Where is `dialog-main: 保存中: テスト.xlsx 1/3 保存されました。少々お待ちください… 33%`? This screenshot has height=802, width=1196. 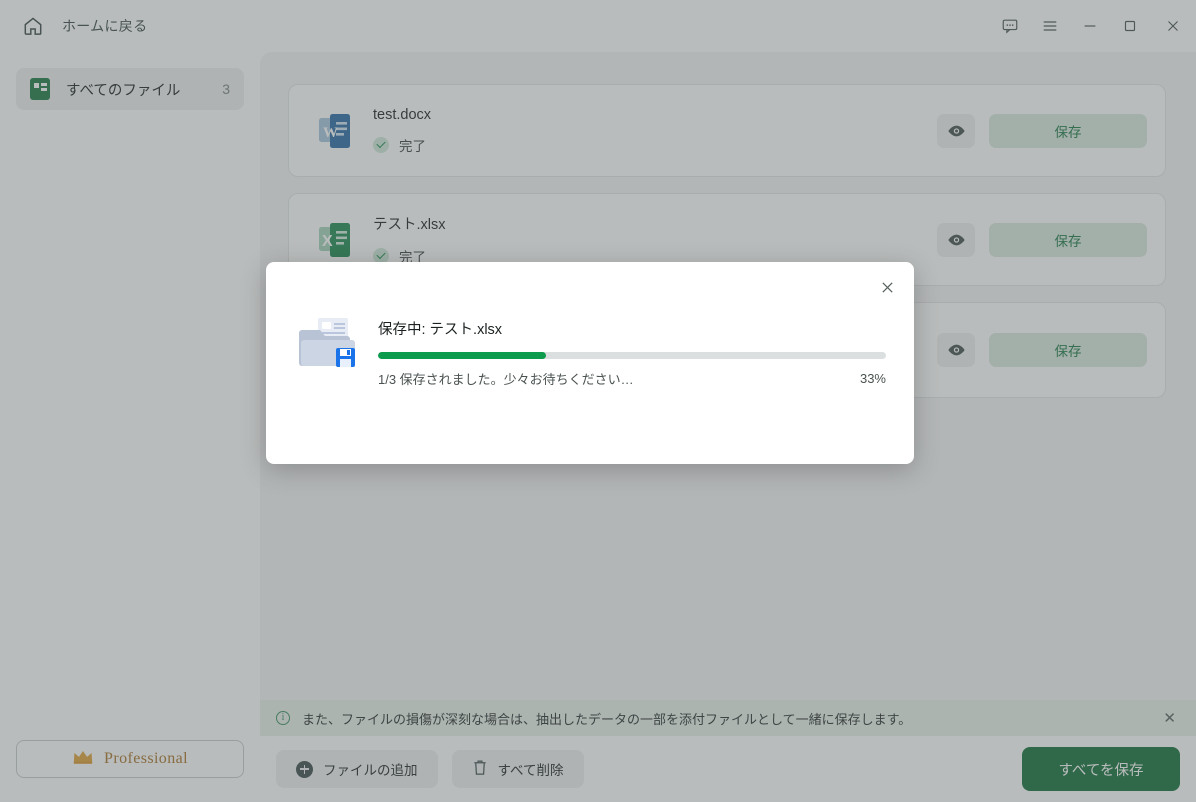
dialog-main: 保存中: テスト.xlsx 1/3 保存されました。少々お待ちください… 33% is located at coordinates (632, 351).